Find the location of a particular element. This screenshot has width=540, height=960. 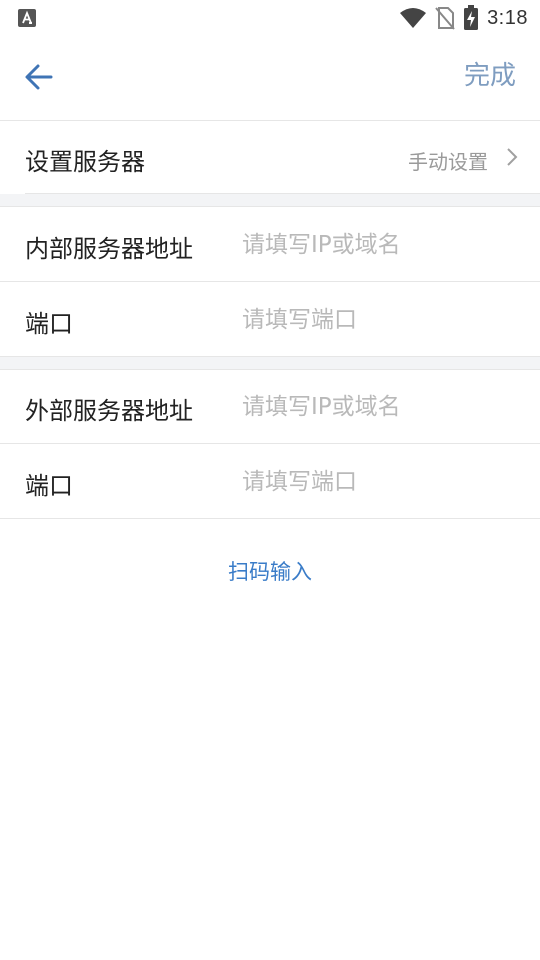

internal-address-row: 内部服务器地址 is located at coordinates (270, 244).